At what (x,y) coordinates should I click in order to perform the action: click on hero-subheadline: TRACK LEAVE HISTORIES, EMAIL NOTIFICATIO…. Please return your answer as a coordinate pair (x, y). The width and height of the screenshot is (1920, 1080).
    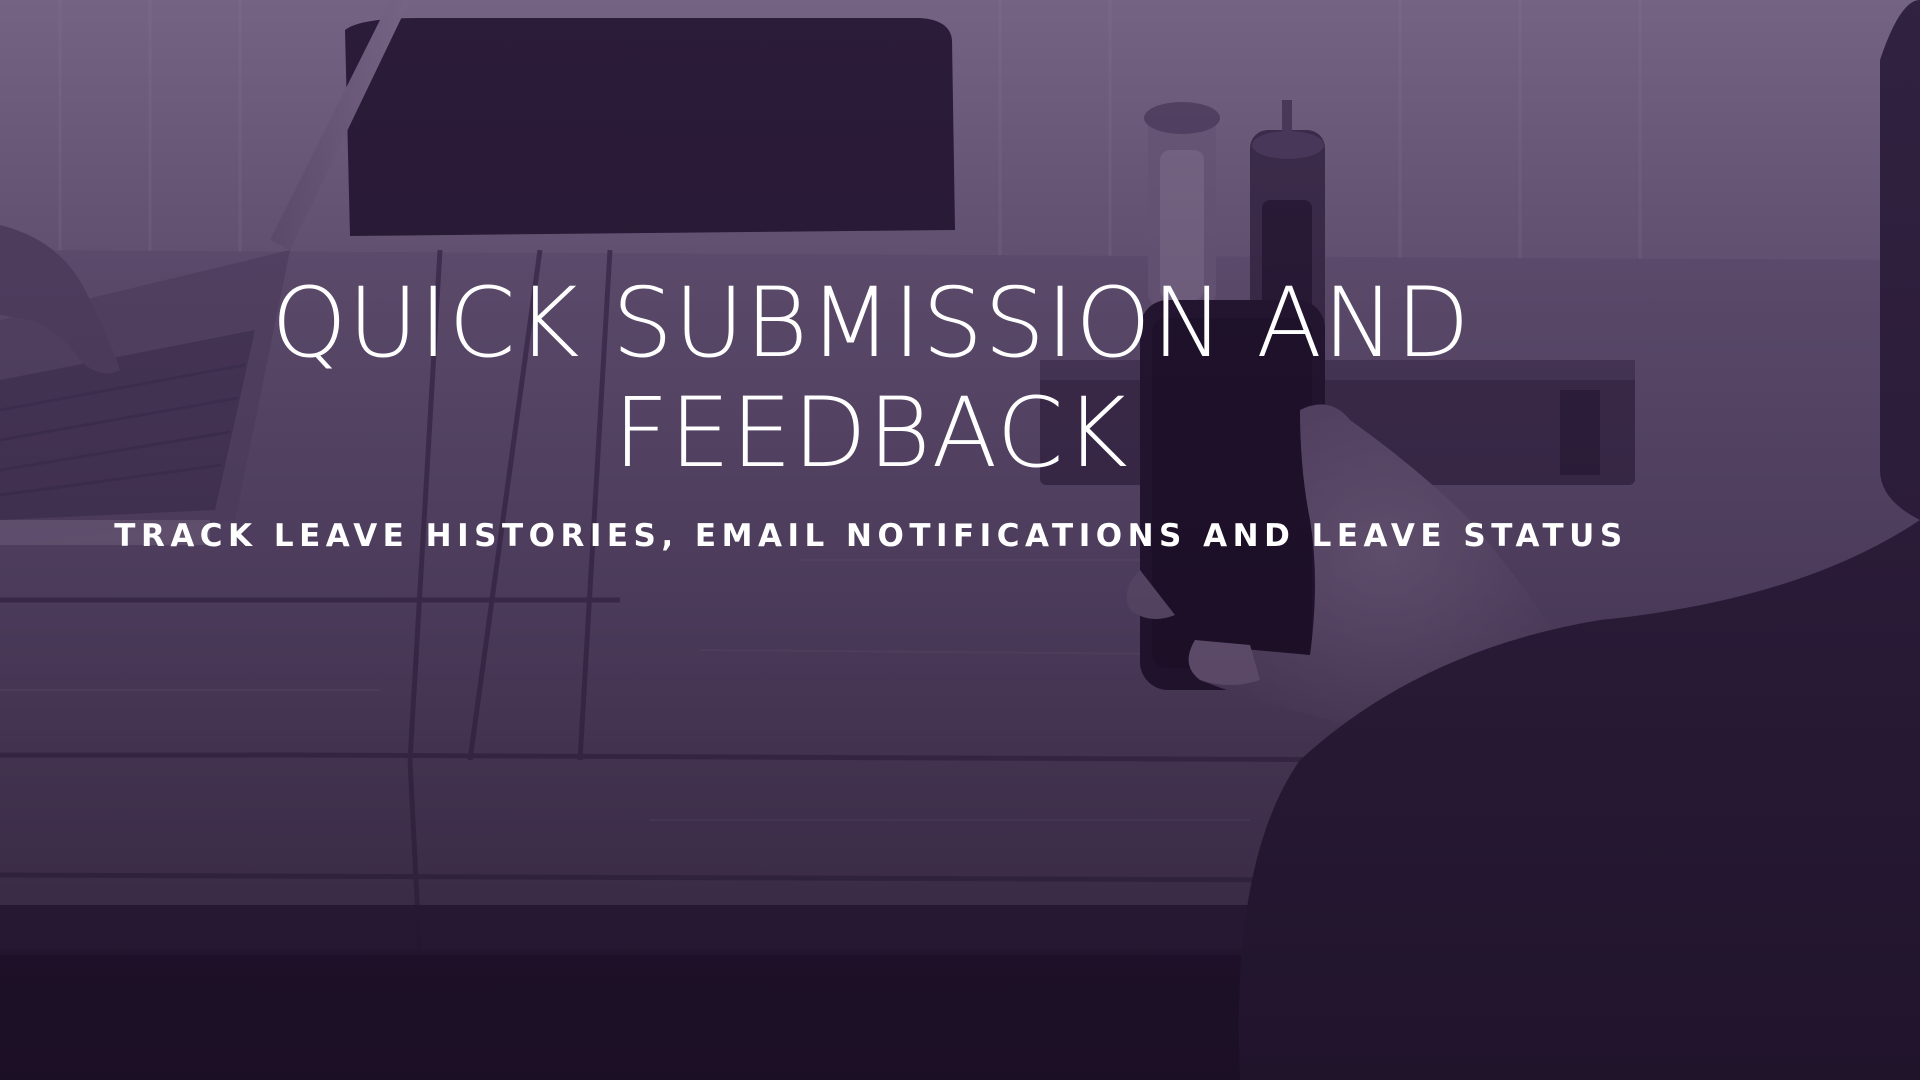
    Looking at the image, I should click on (871, 536).